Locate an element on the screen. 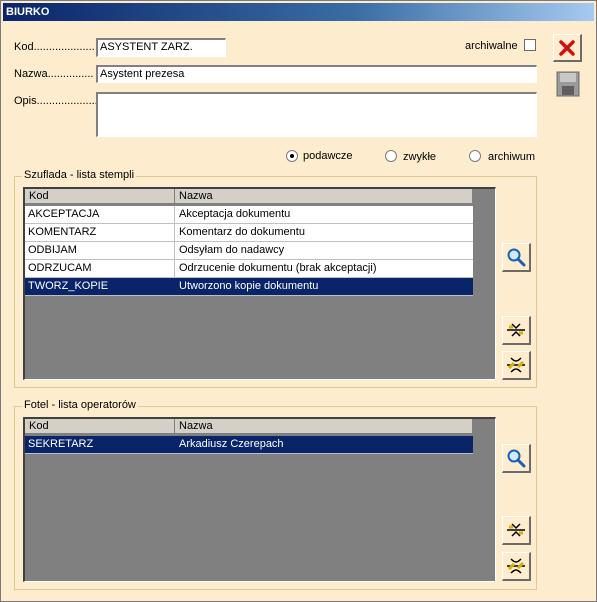 The height and width of the screenshot is (602, 597). cell-kod: KOMENTARZ is located at coordinates (100, 232).